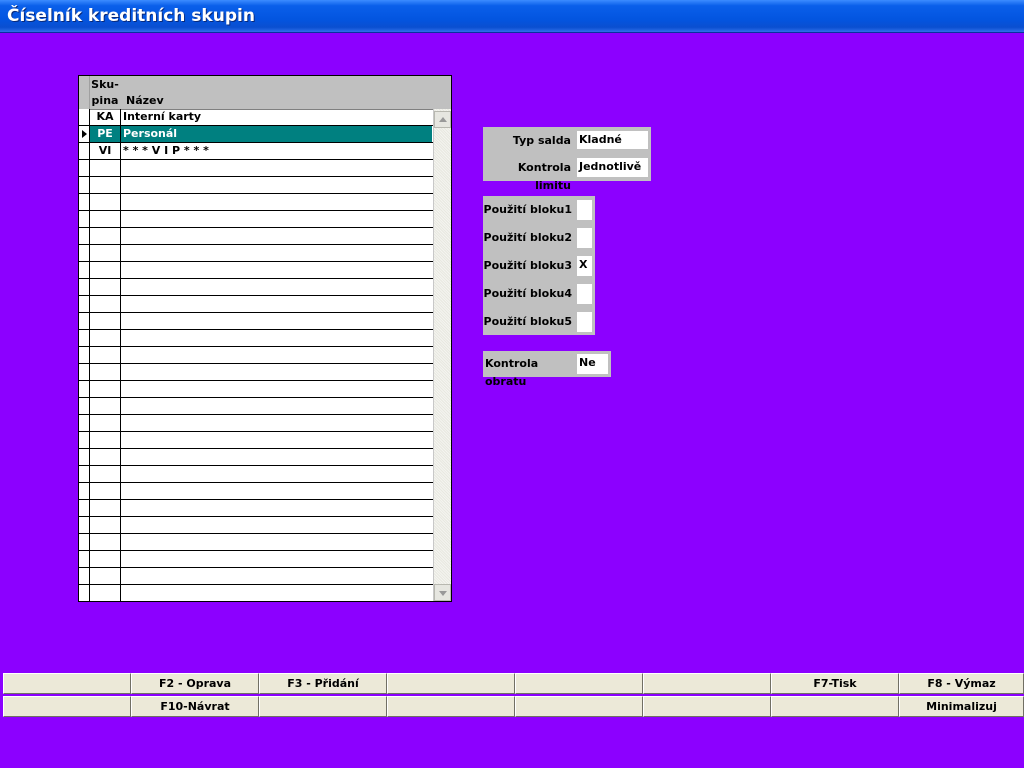 This screenshot has height=768, width=1024. I want to click on column-header-code: Sku- pina, so click(105, 93).